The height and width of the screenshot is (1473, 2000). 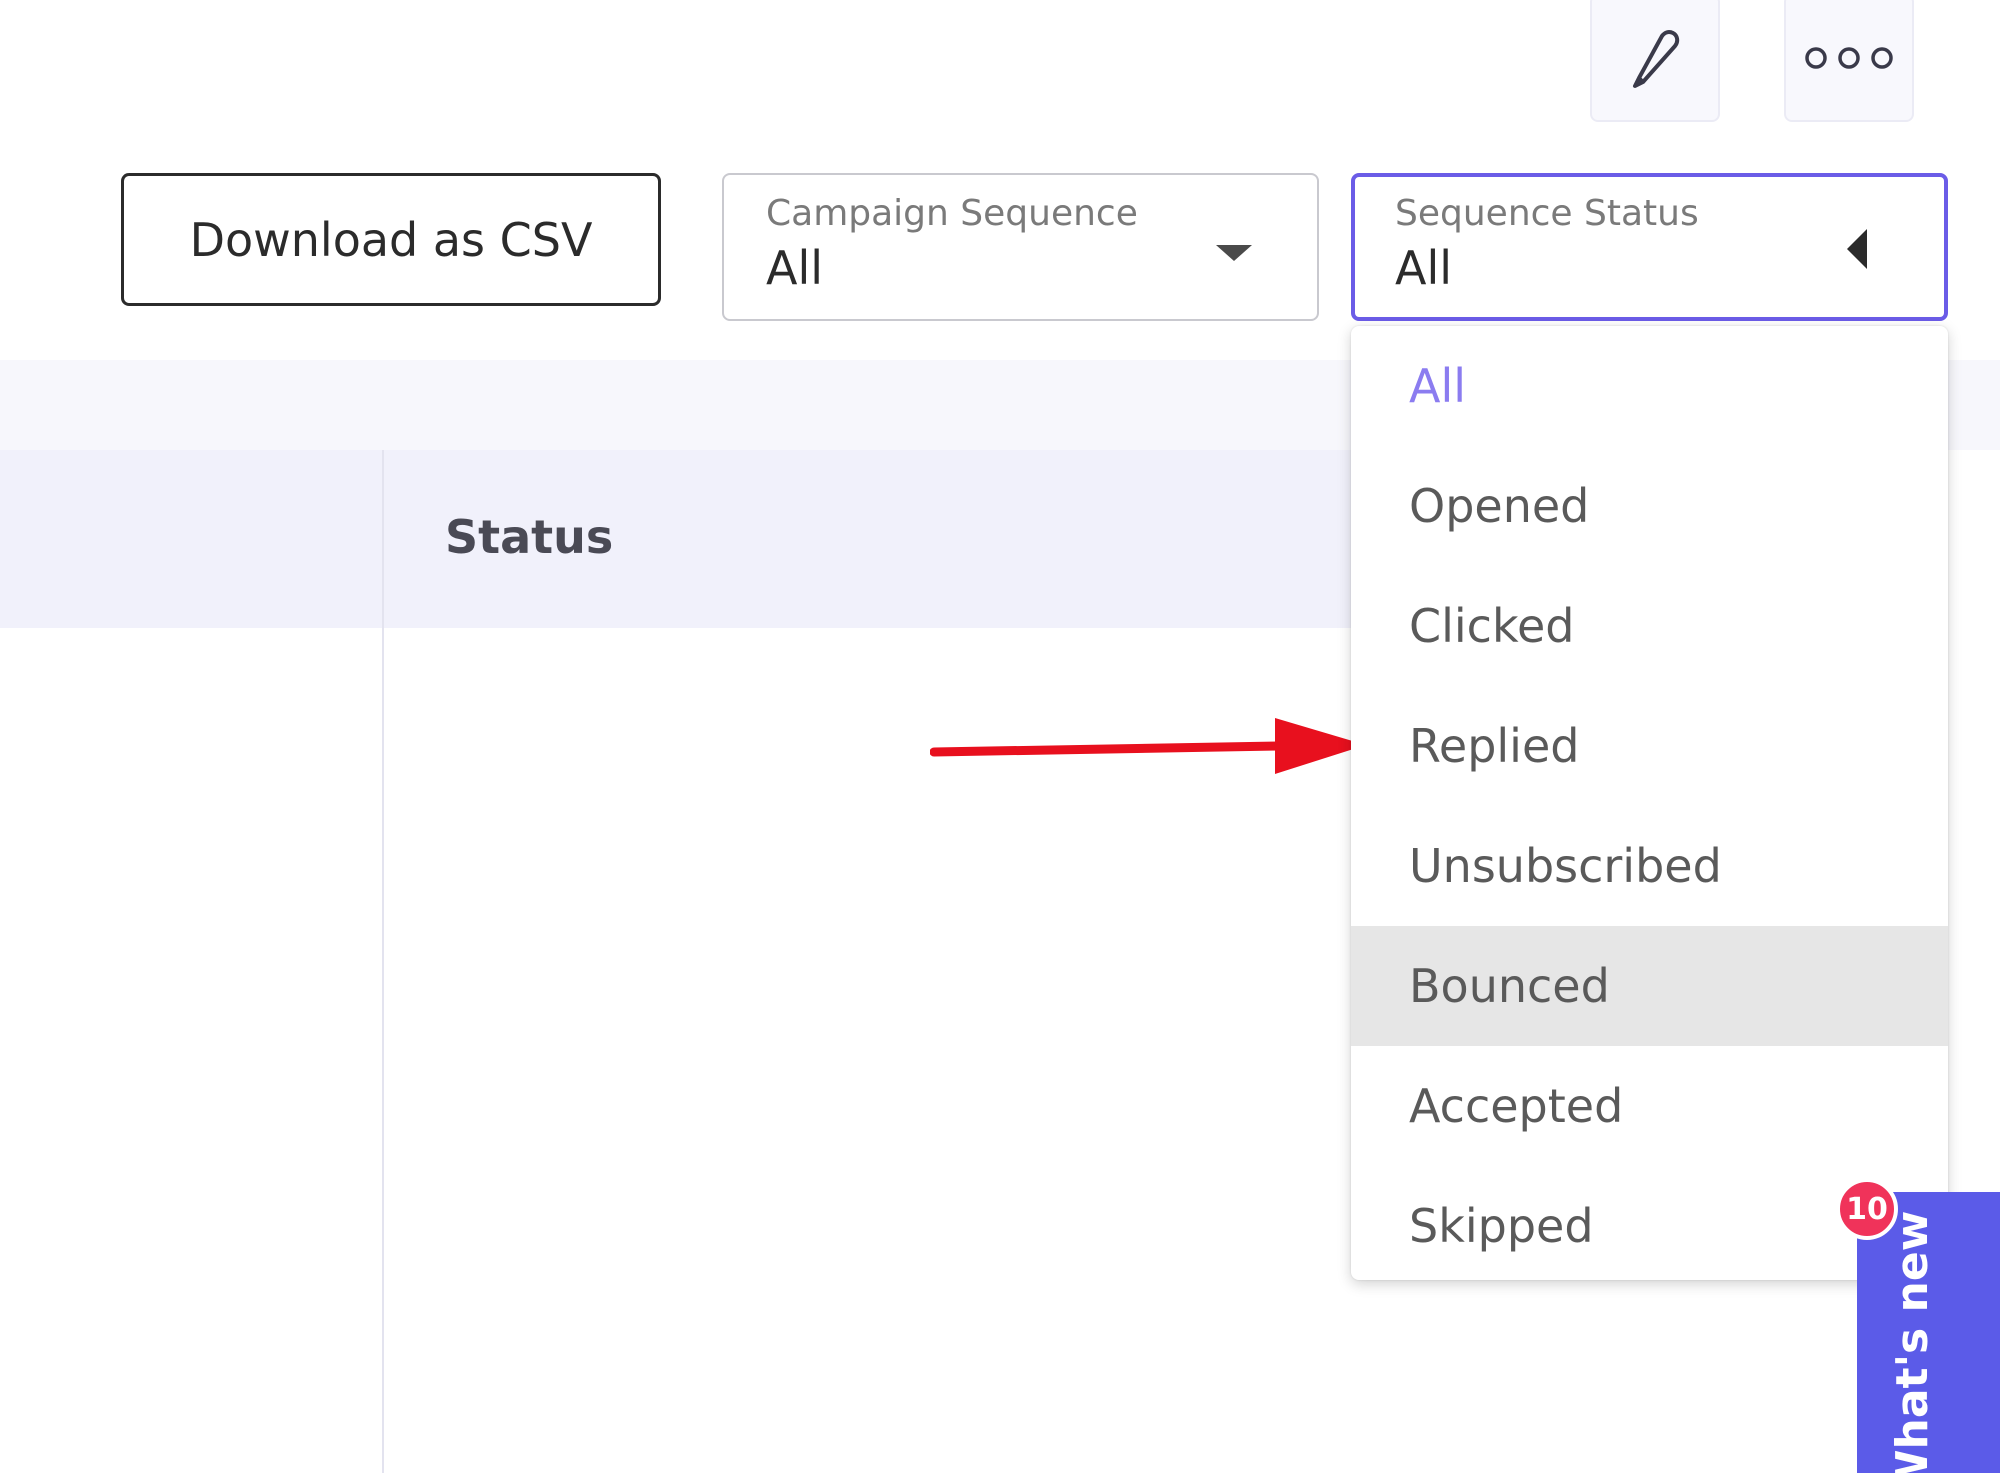 I want to click on column-header-status: Status, so click(x=529, y=537).